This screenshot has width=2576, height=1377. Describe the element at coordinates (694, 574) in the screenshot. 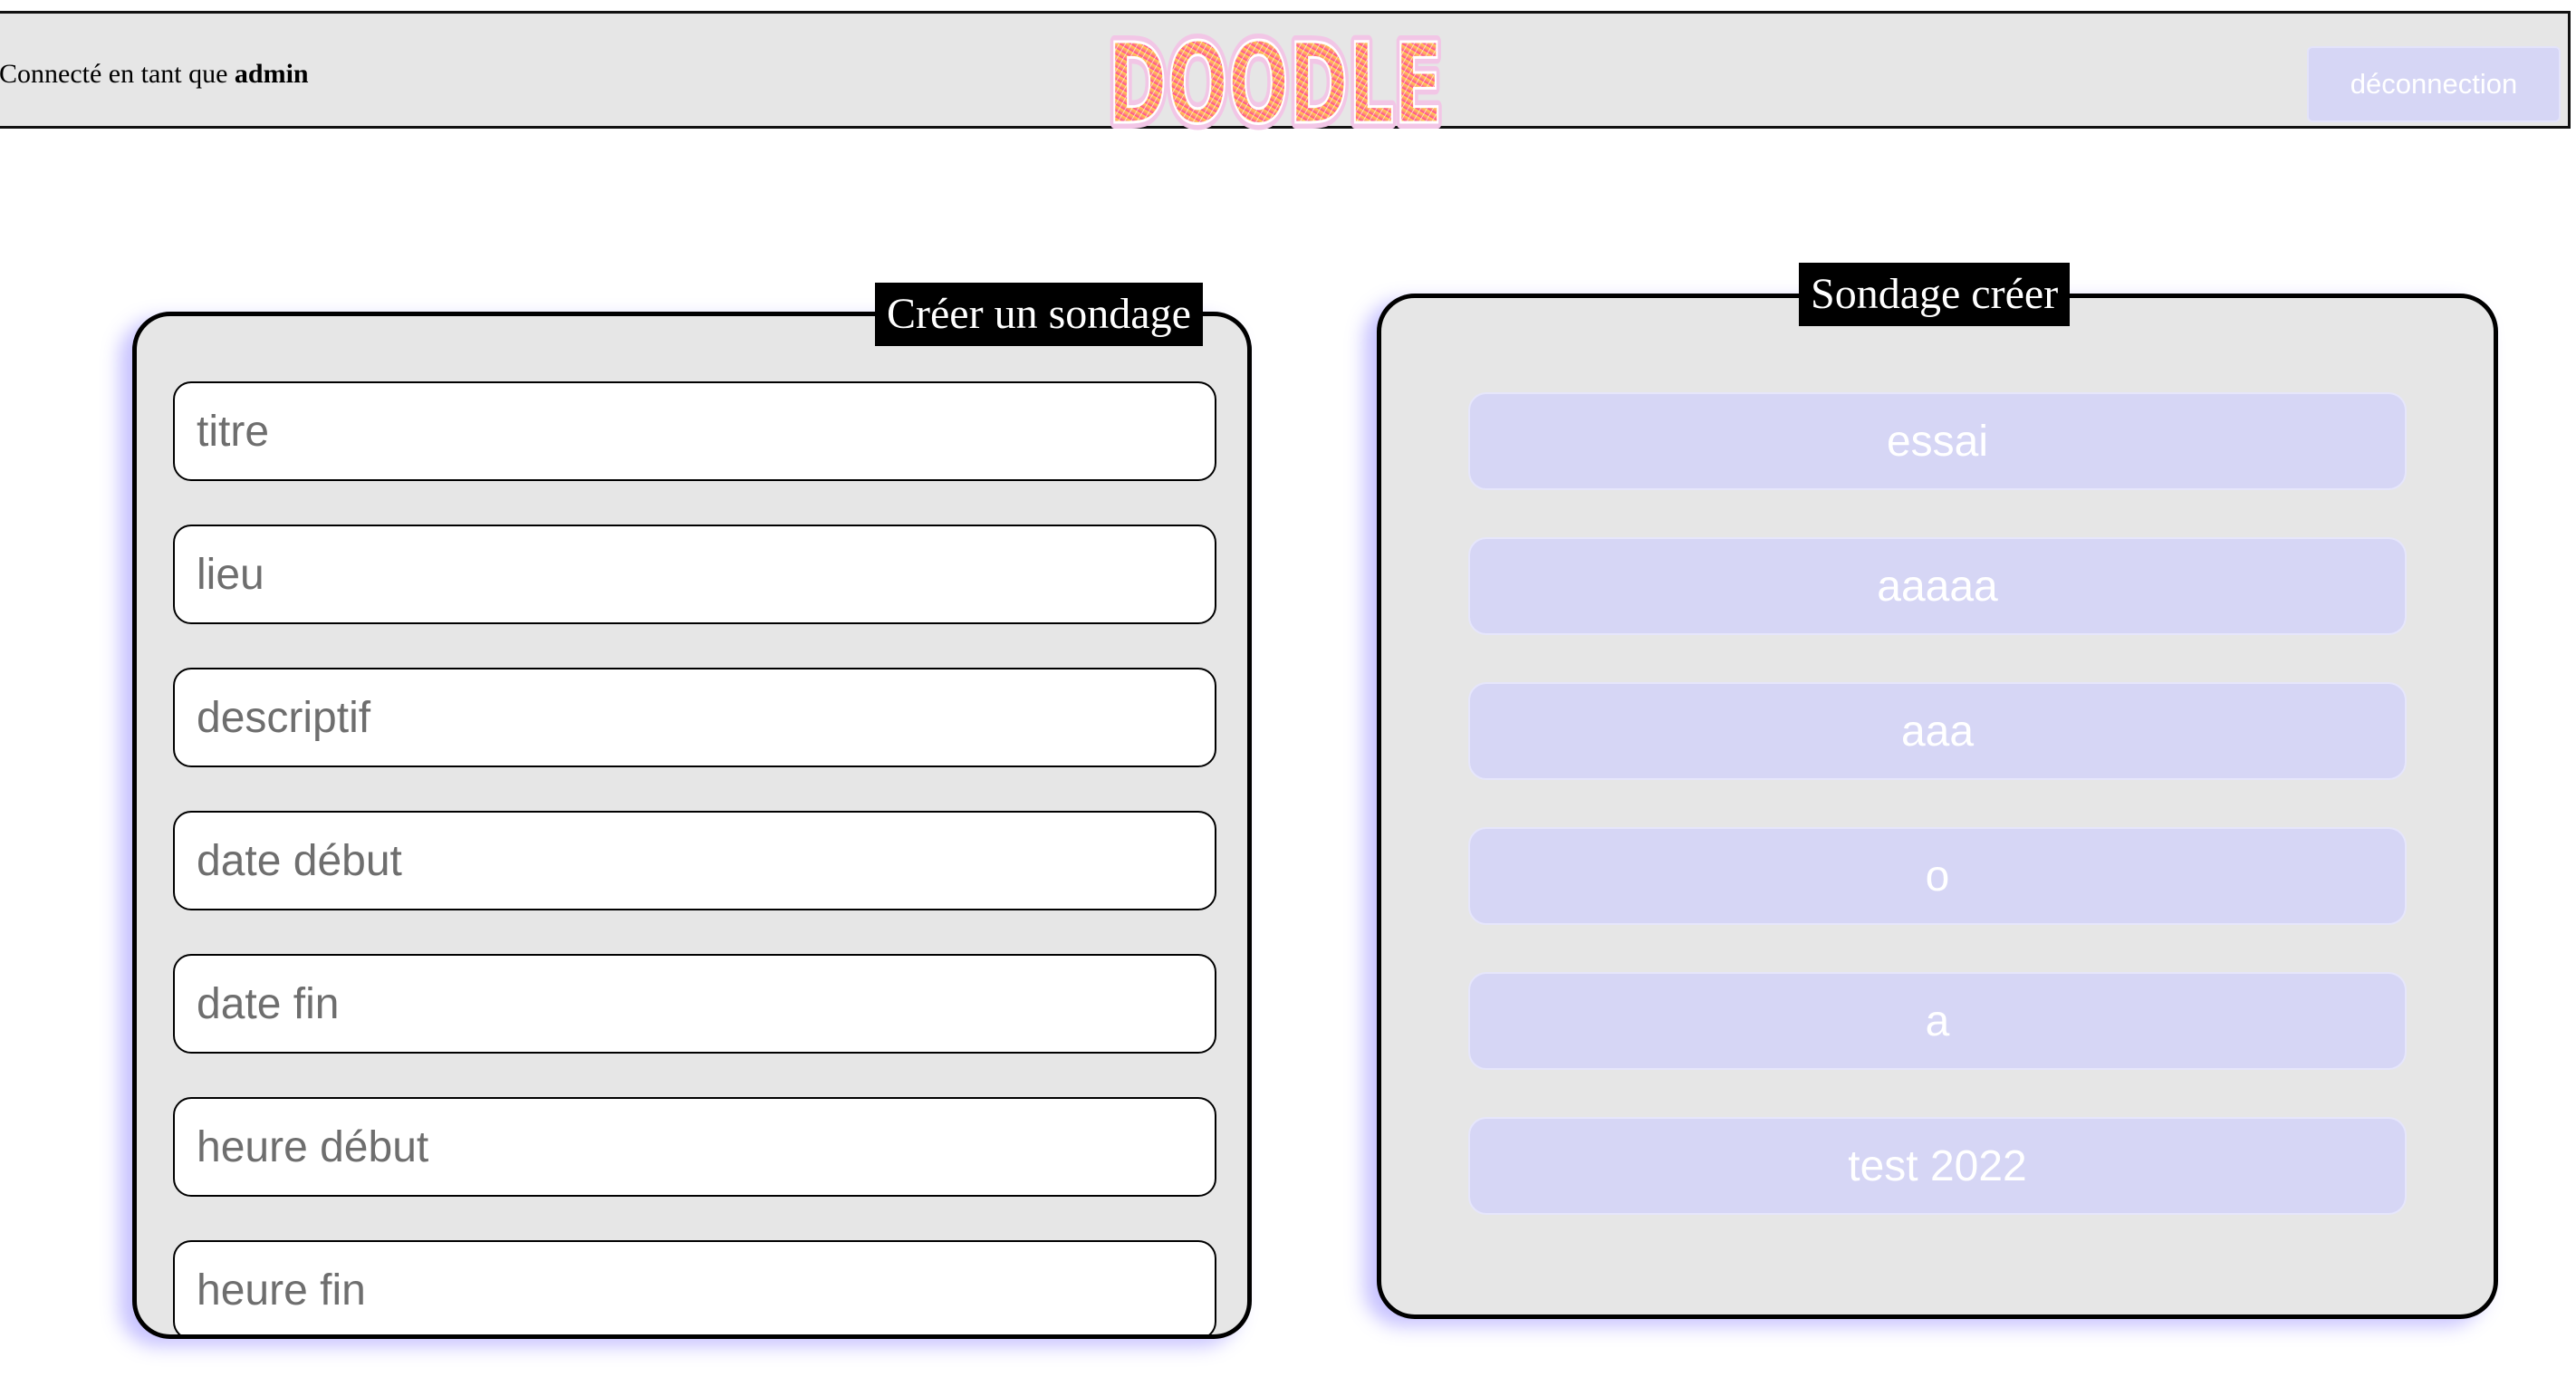

I see `location-input` at that location.